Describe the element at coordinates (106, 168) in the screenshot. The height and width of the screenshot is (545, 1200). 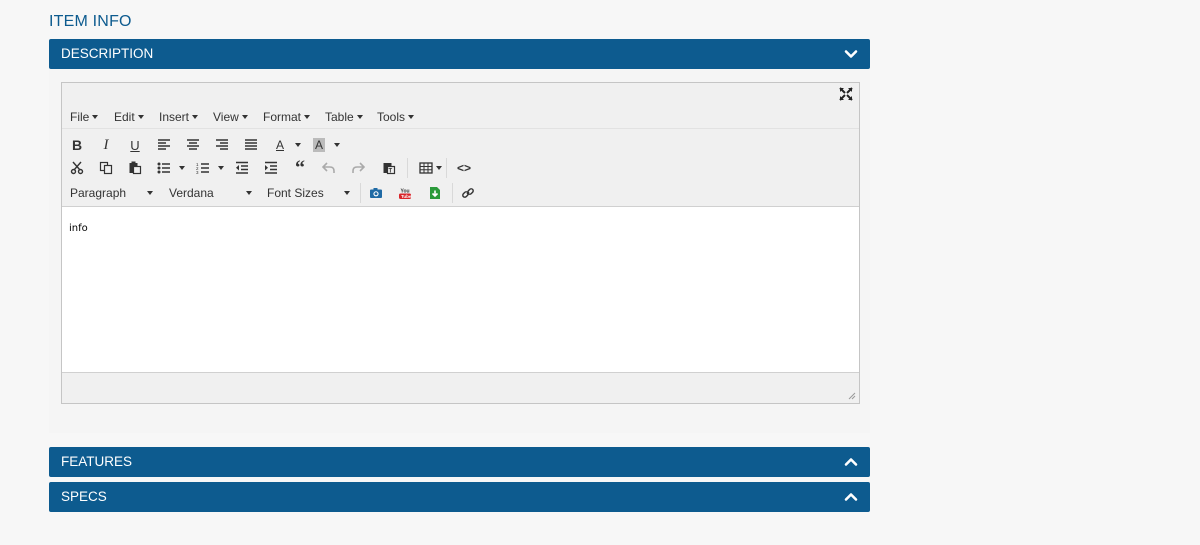
I see `copy-icon` at that location.